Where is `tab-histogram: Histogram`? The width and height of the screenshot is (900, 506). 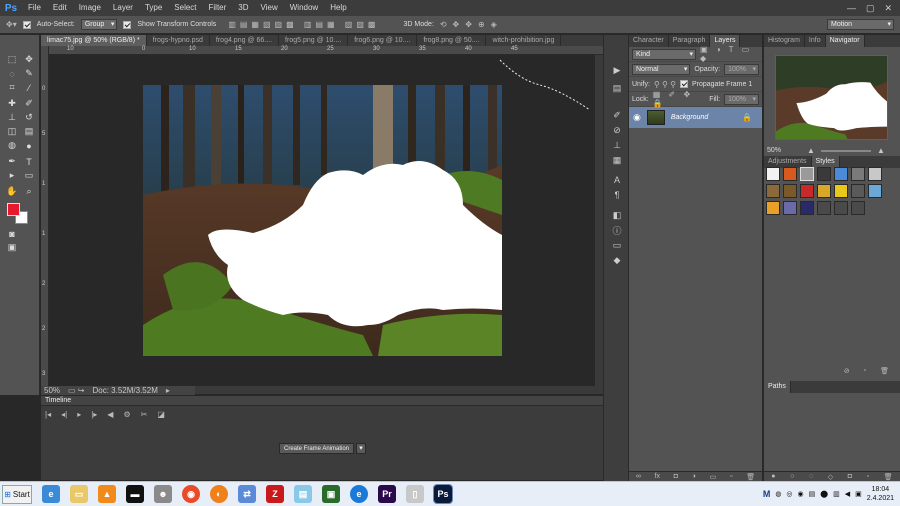 tab-histogram: Histogram is located at coordinates (784, 41).